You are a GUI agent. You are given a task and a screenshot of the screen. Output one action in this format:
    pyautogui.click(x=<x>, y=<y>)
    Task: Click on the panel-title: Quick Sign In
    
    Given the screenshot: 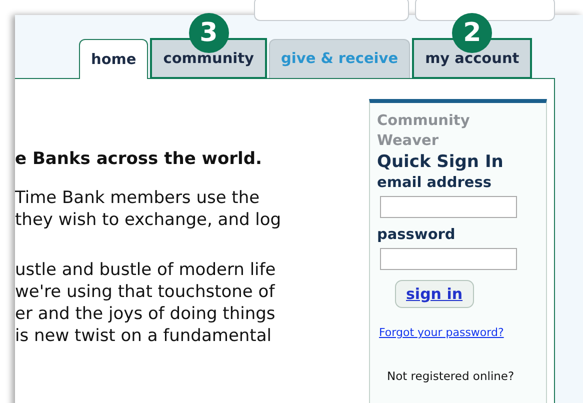 What is the action you would take?
    pyautogui.click(x=440, y=162)
    